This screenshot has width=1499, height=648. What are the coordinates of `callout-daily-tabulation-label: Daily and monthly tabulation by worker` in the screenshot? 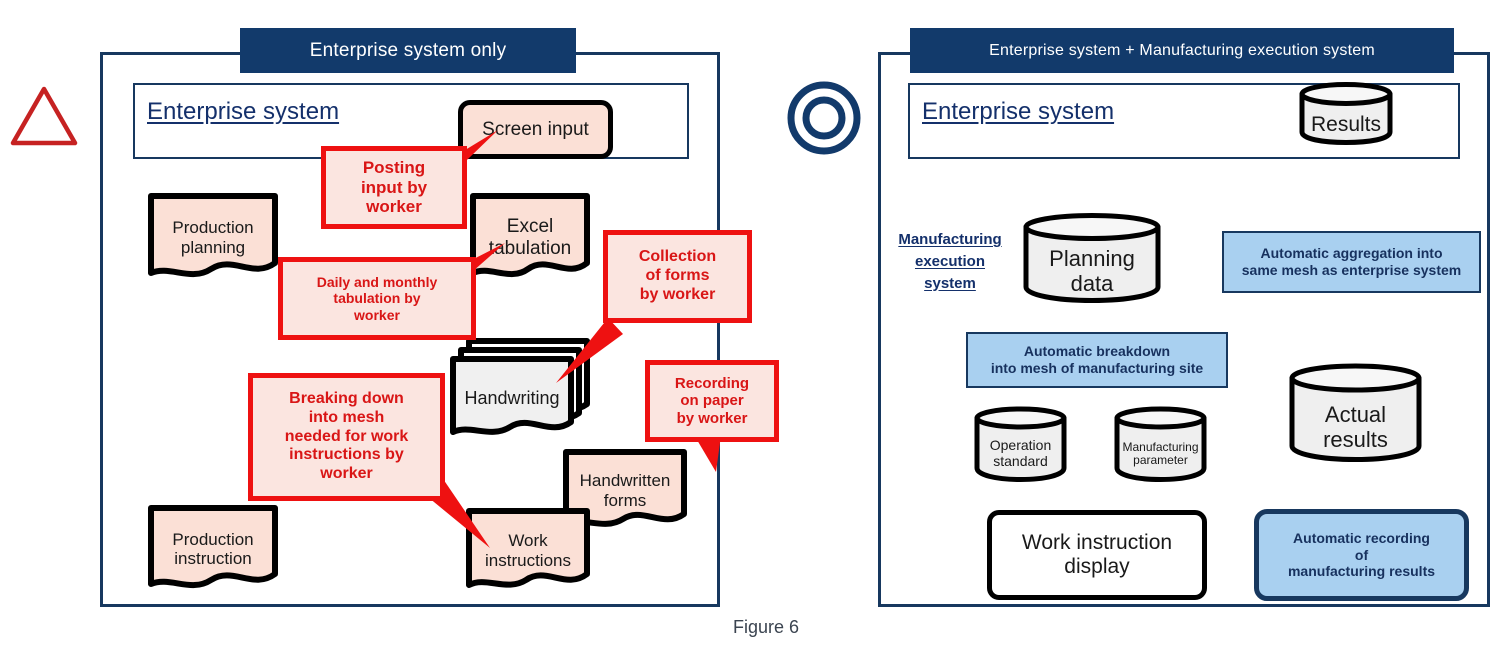 It's located at (377, 298).